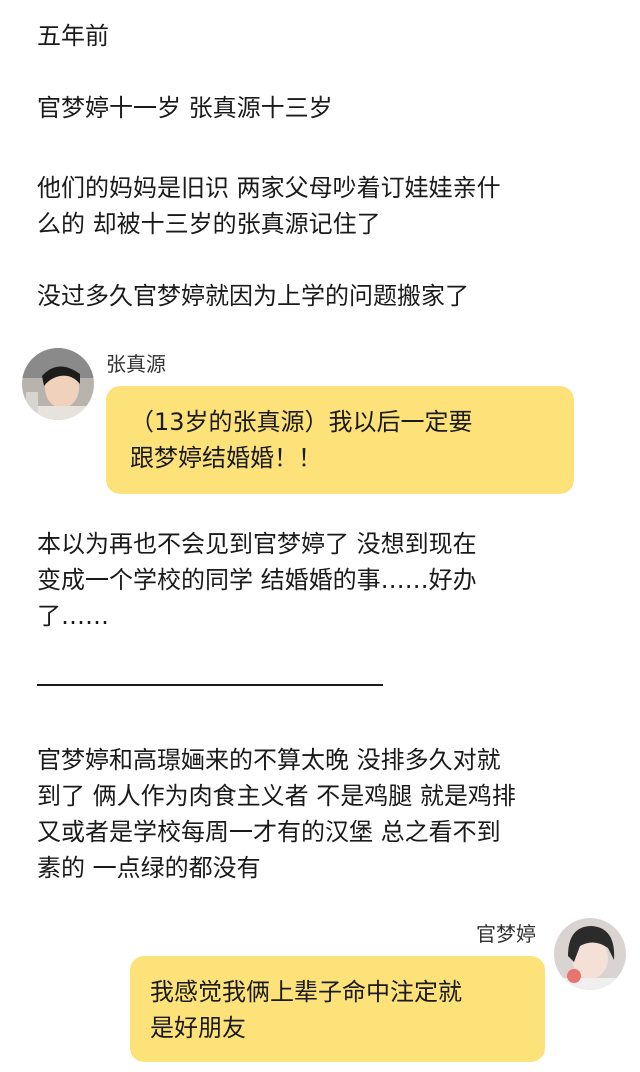 This screenshot has height=1072, width=640. Describe the element at coordinates (312, 206) in the screenshot. I see `paragraph-parents: 他们的妈妈是旧识 两家父母吵着订娃娃亲什 么的 却被十三岁的张真源记住了` at that location.